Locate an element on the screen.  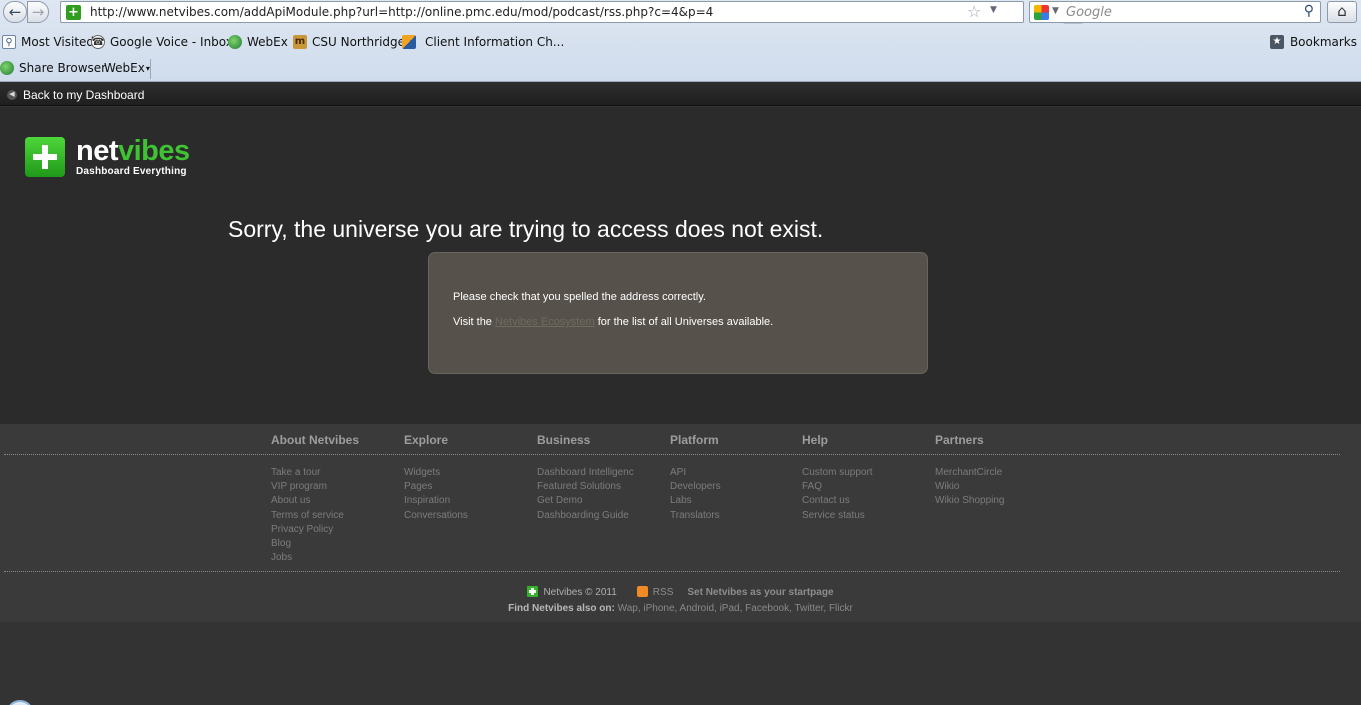
taskbar-orb-icon is located at coordinates (20, 702).